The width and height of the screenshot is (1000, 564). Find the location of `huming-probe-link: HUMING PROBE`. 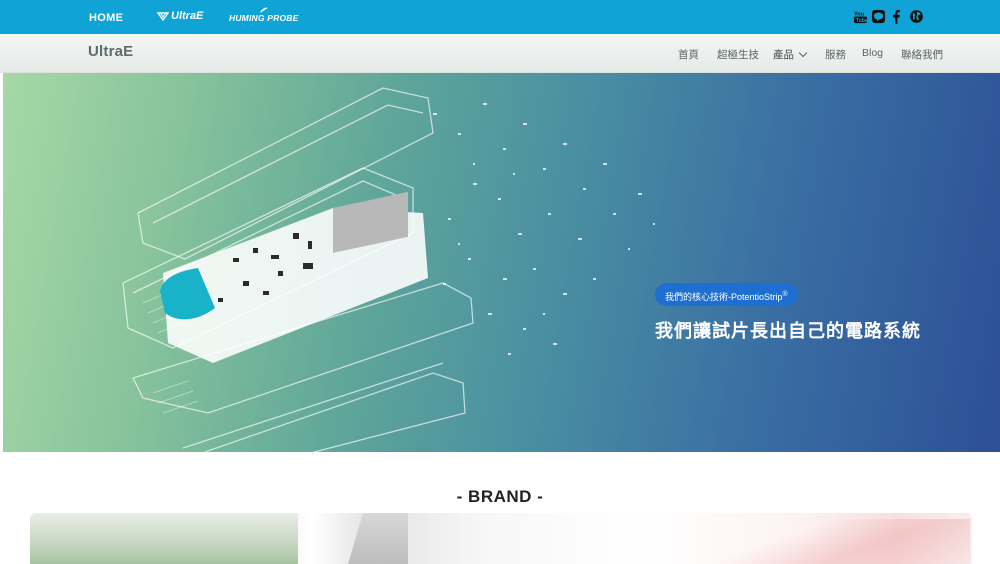

huming-probe-link: HUMING PROBE is located at coordinates (264, 15).